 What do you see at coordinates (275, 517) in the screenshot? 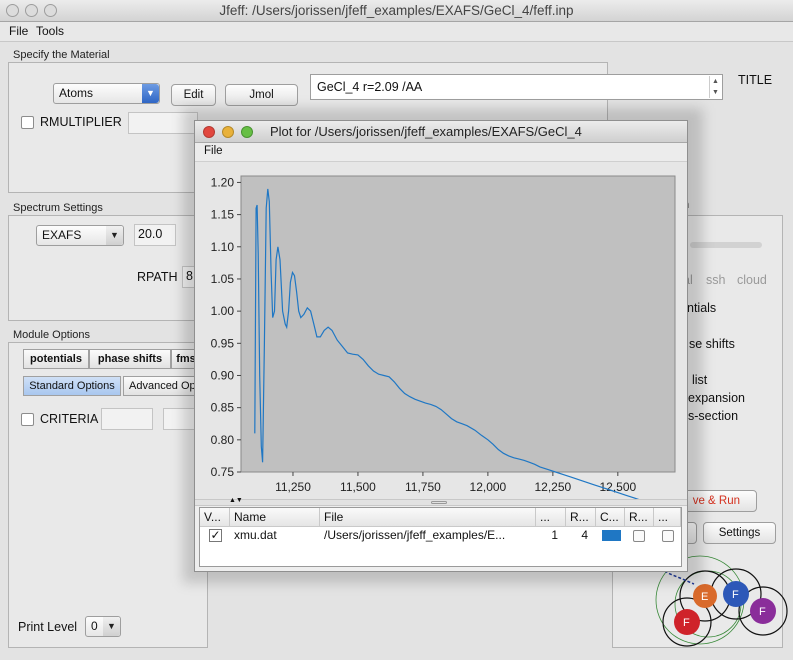
I see `column-header: Name` at bounding box center [275, 517].